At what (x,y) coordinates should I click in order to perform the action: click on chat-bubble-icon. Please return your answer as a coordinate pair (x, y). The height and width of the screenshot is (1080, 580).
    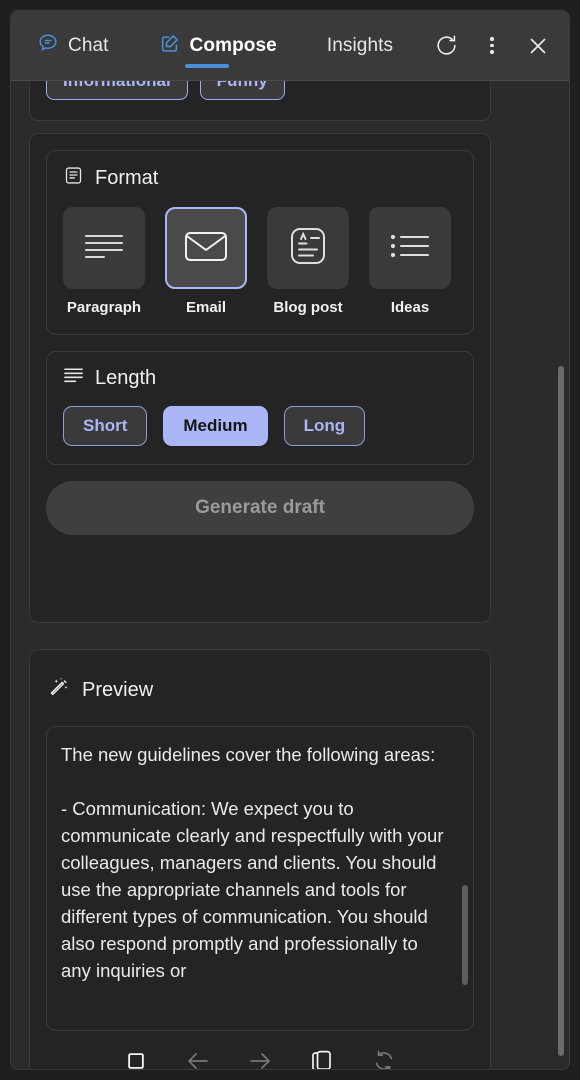
    Looking at the image, I should click on (48, 45).